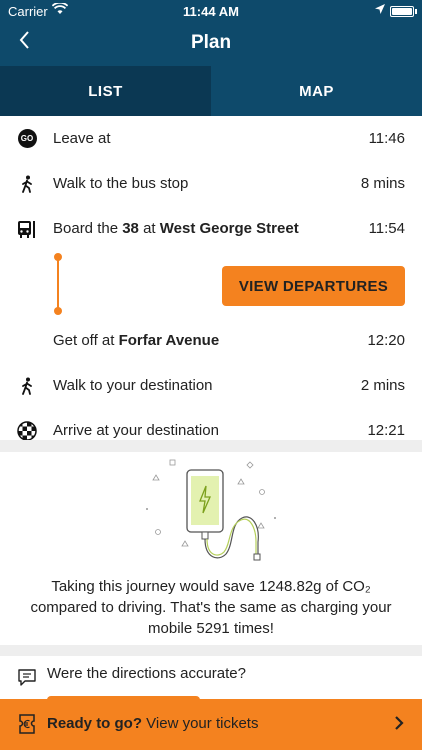  What do you see at coordinates (402, 11) in the screenshot?
I see `battery-icon` at bounding box center [402, 11].